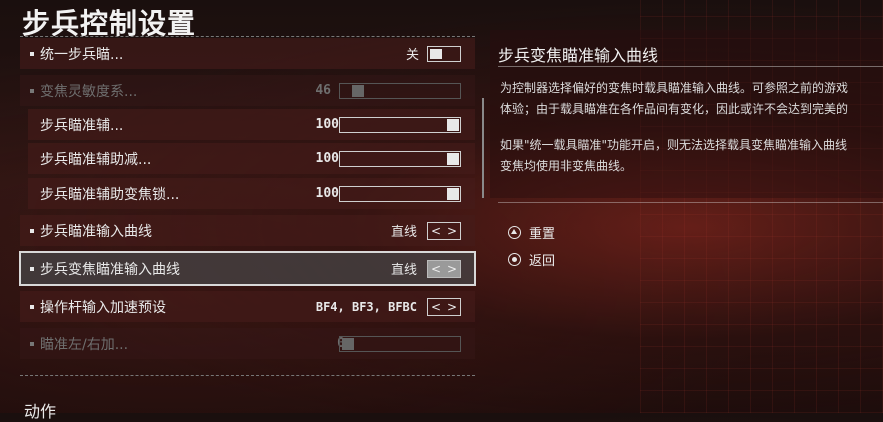  What do you see at coordinates (690, 202) in the screenshot?
I see `actions-divider` at bounding box center [690, 202].